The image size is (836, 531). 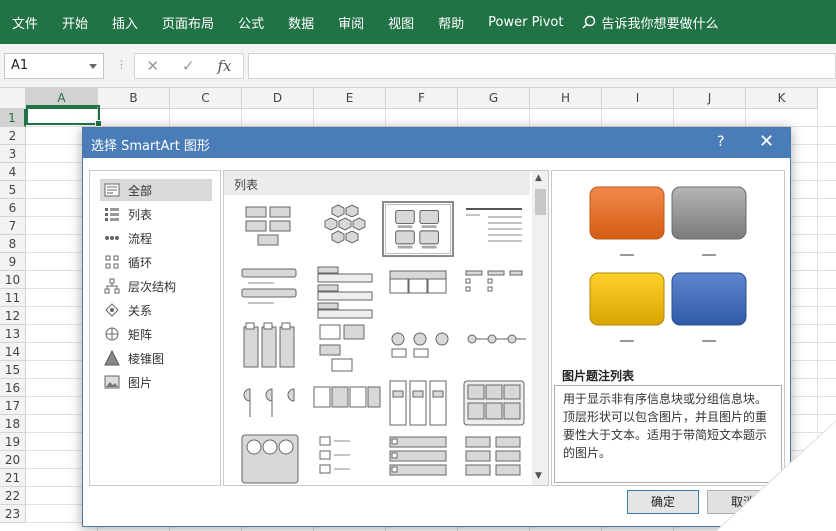 I want to click on stacked-list-icon, so click(x=346, y=291).